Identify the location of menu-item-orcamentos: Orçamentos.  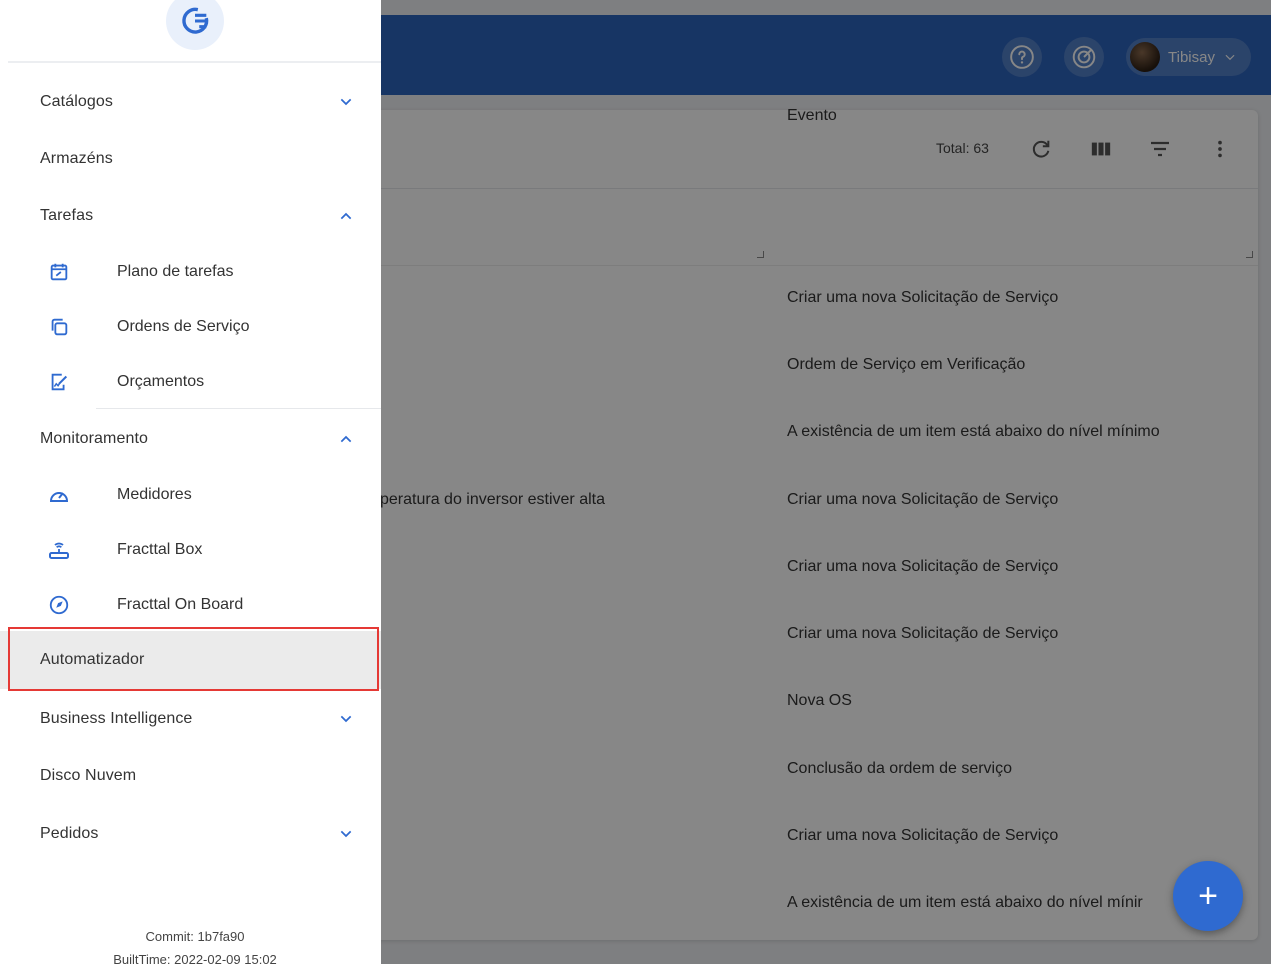
(190, 381).